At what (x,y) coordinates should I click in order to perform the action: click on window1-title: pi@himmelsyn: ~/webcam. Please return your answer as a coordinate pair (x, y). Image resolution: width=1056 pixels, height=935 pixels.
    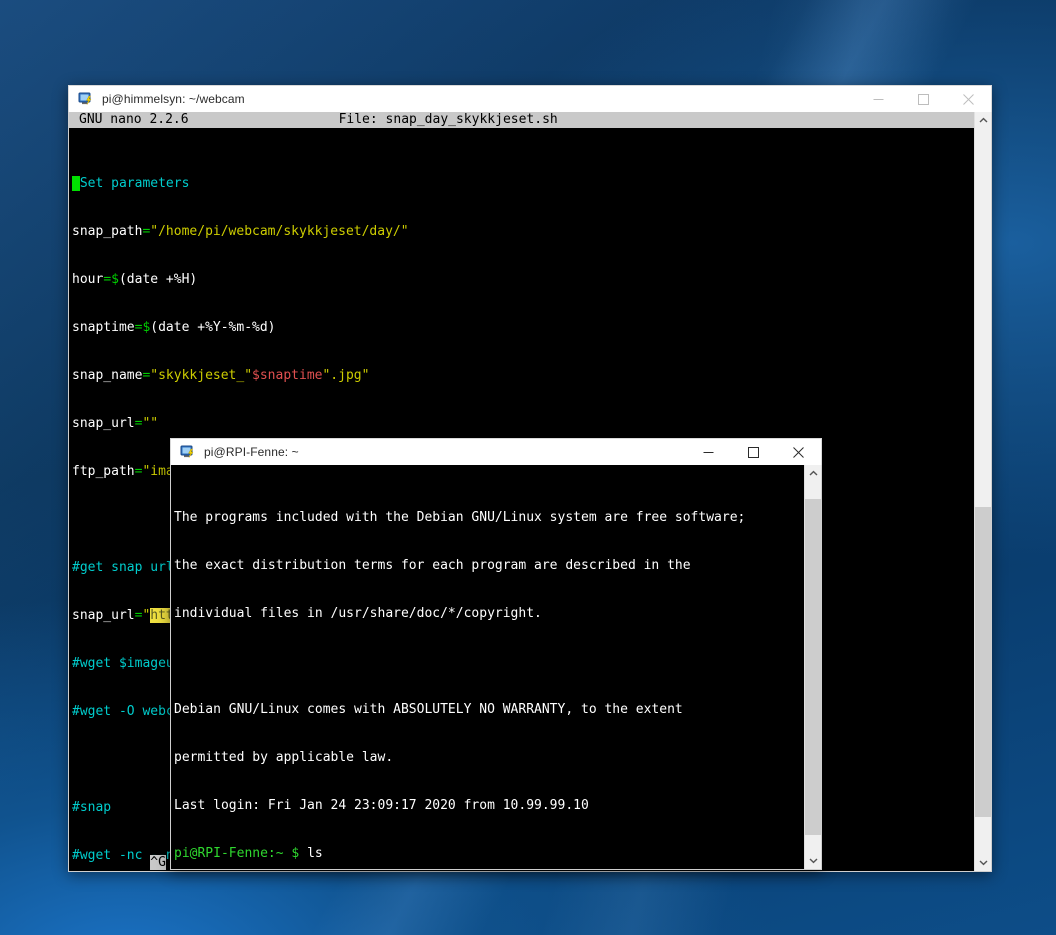
    Looking at the image, I should click on (173, 99).